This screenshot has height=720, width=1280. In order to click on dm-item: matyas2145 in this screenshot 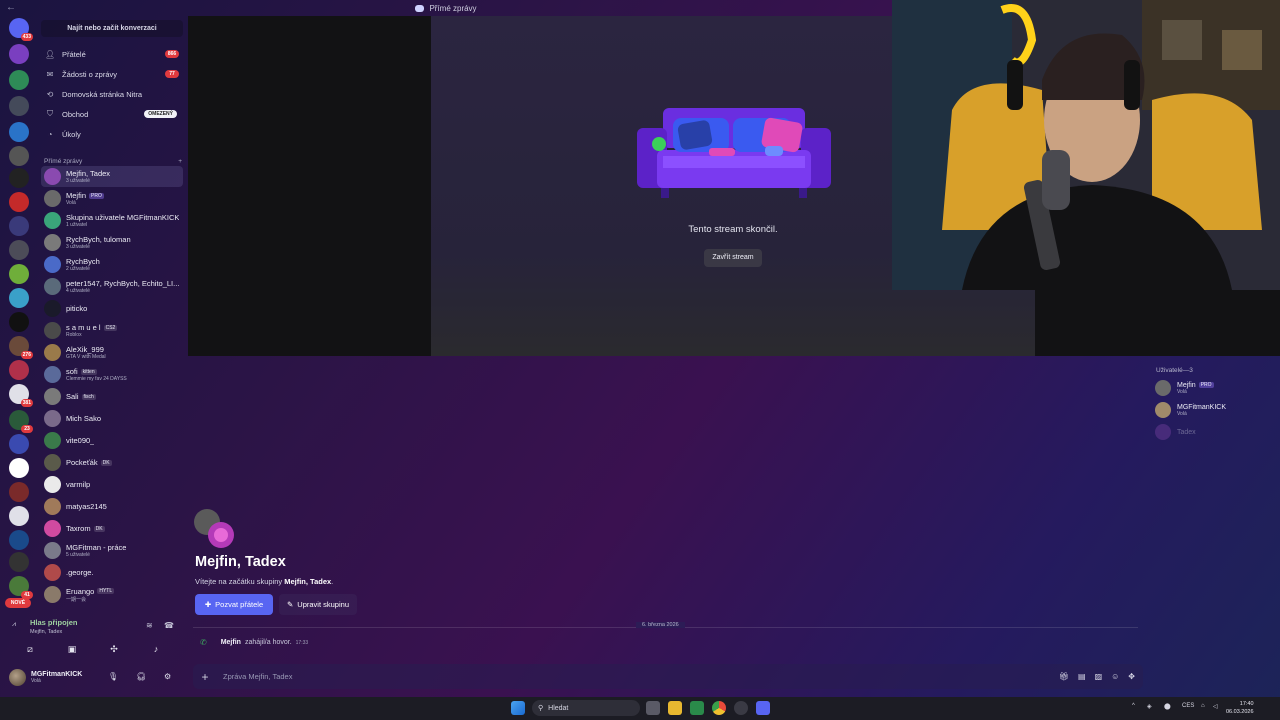, I will do `click(112, 506)`.